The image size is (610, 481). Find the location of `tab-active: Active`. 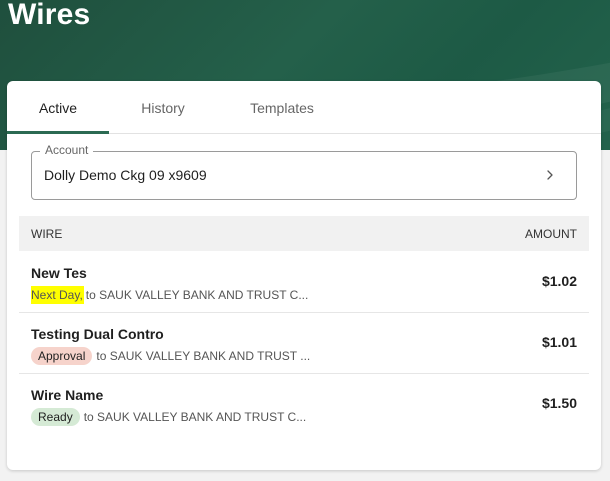

tab-active: Active is located at coordinates (58, 107).